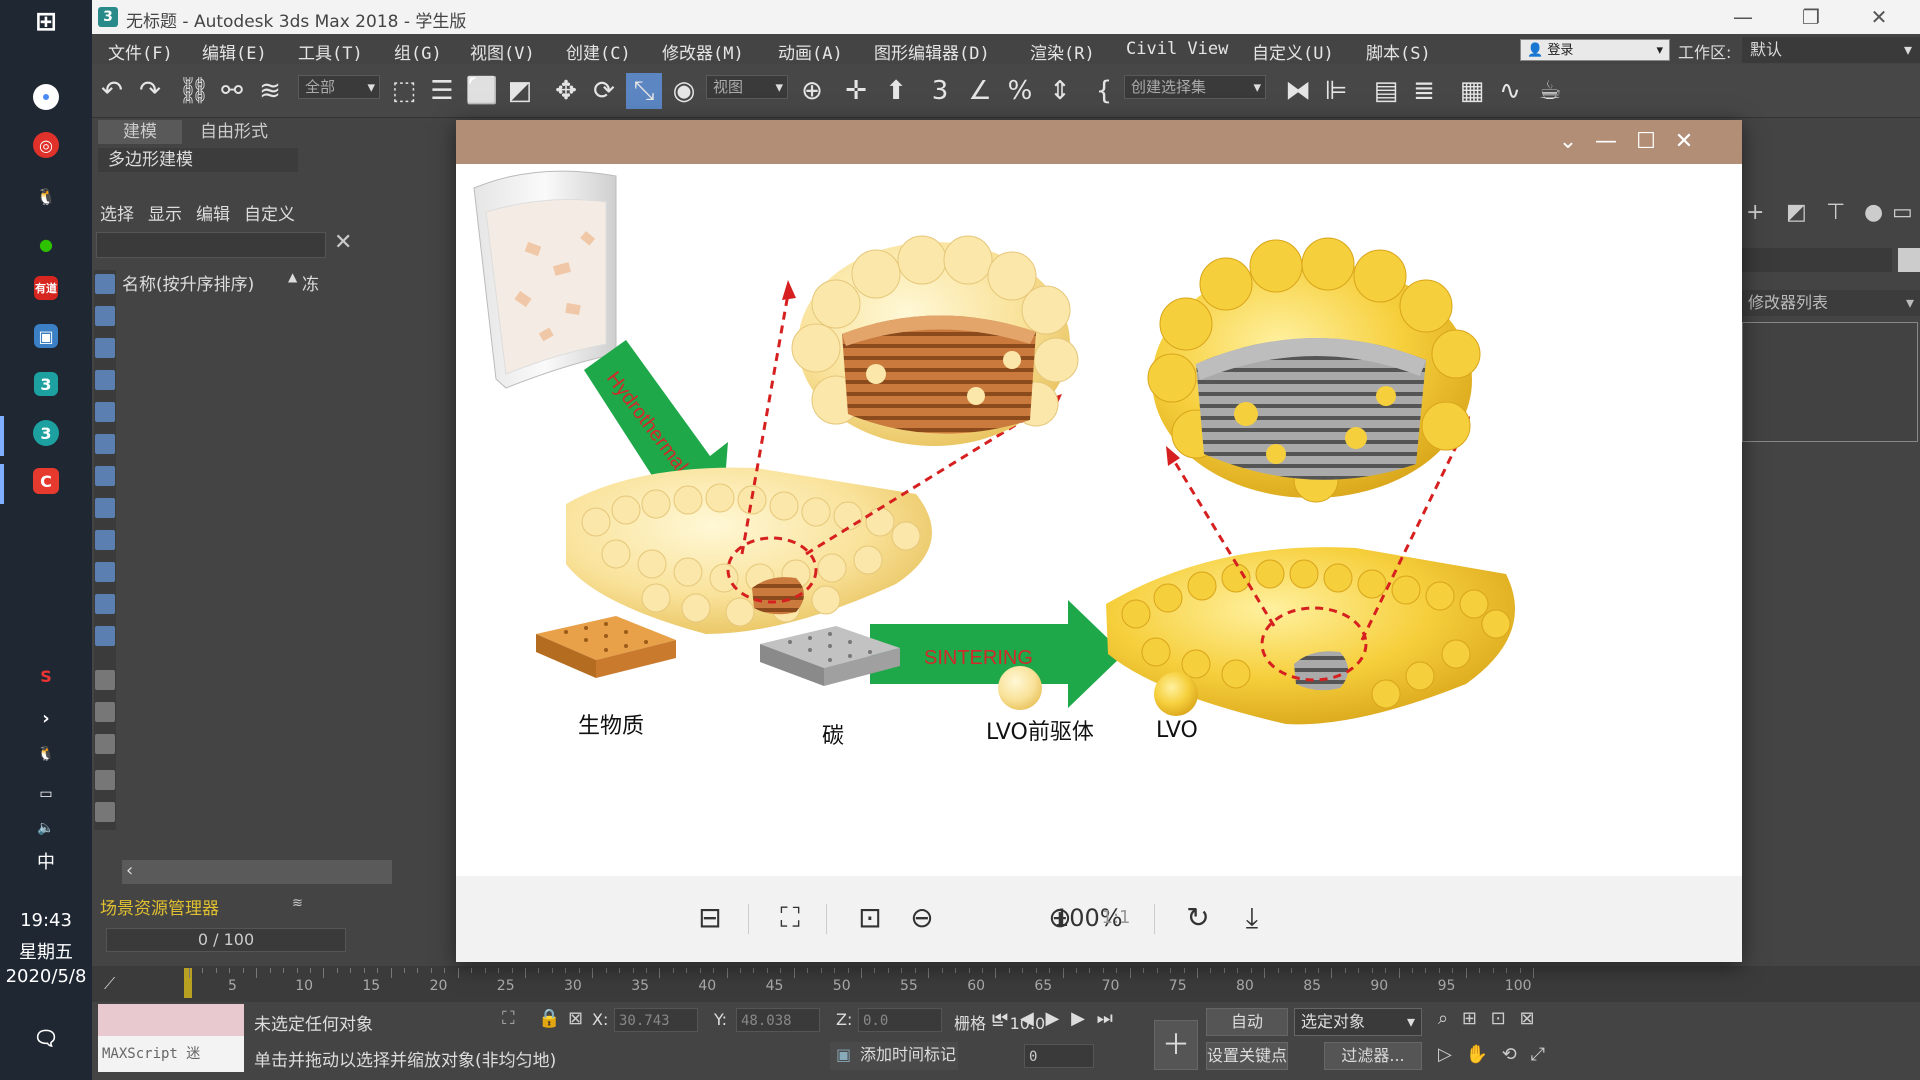 The width and height of the screenshot is (1920, 1080). I want to click on scene-manager-bar: 场景资源管理器 ≋, so click(242, 904).